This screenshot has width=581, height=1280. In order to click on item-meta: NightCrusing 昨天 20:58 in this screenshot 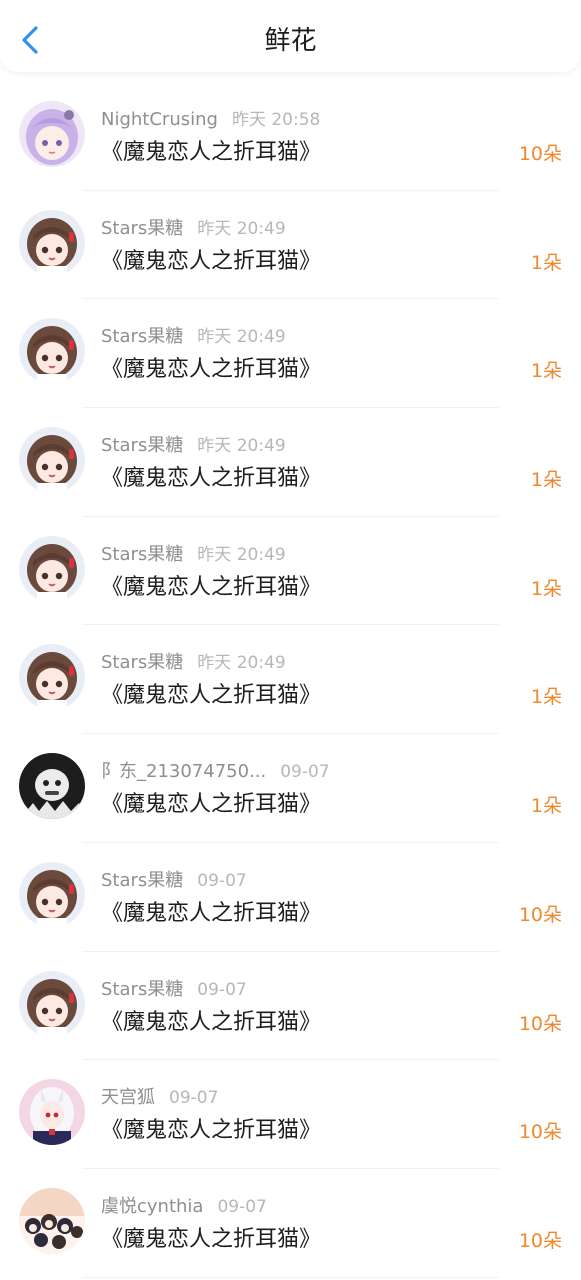, I will do `click(210, 120)`.